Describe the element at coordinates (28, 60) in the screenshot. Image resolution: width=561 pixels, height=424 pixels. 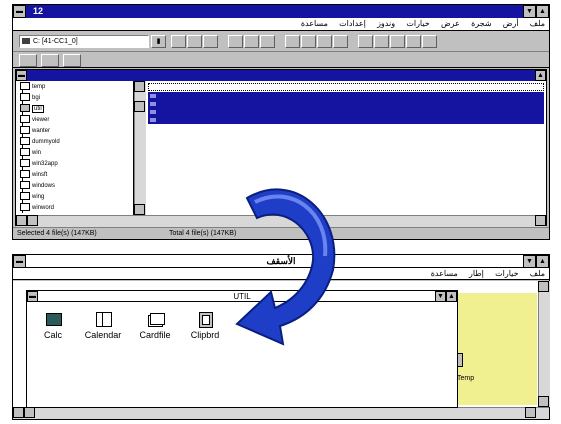
I see `drive-a-icon` at that location.